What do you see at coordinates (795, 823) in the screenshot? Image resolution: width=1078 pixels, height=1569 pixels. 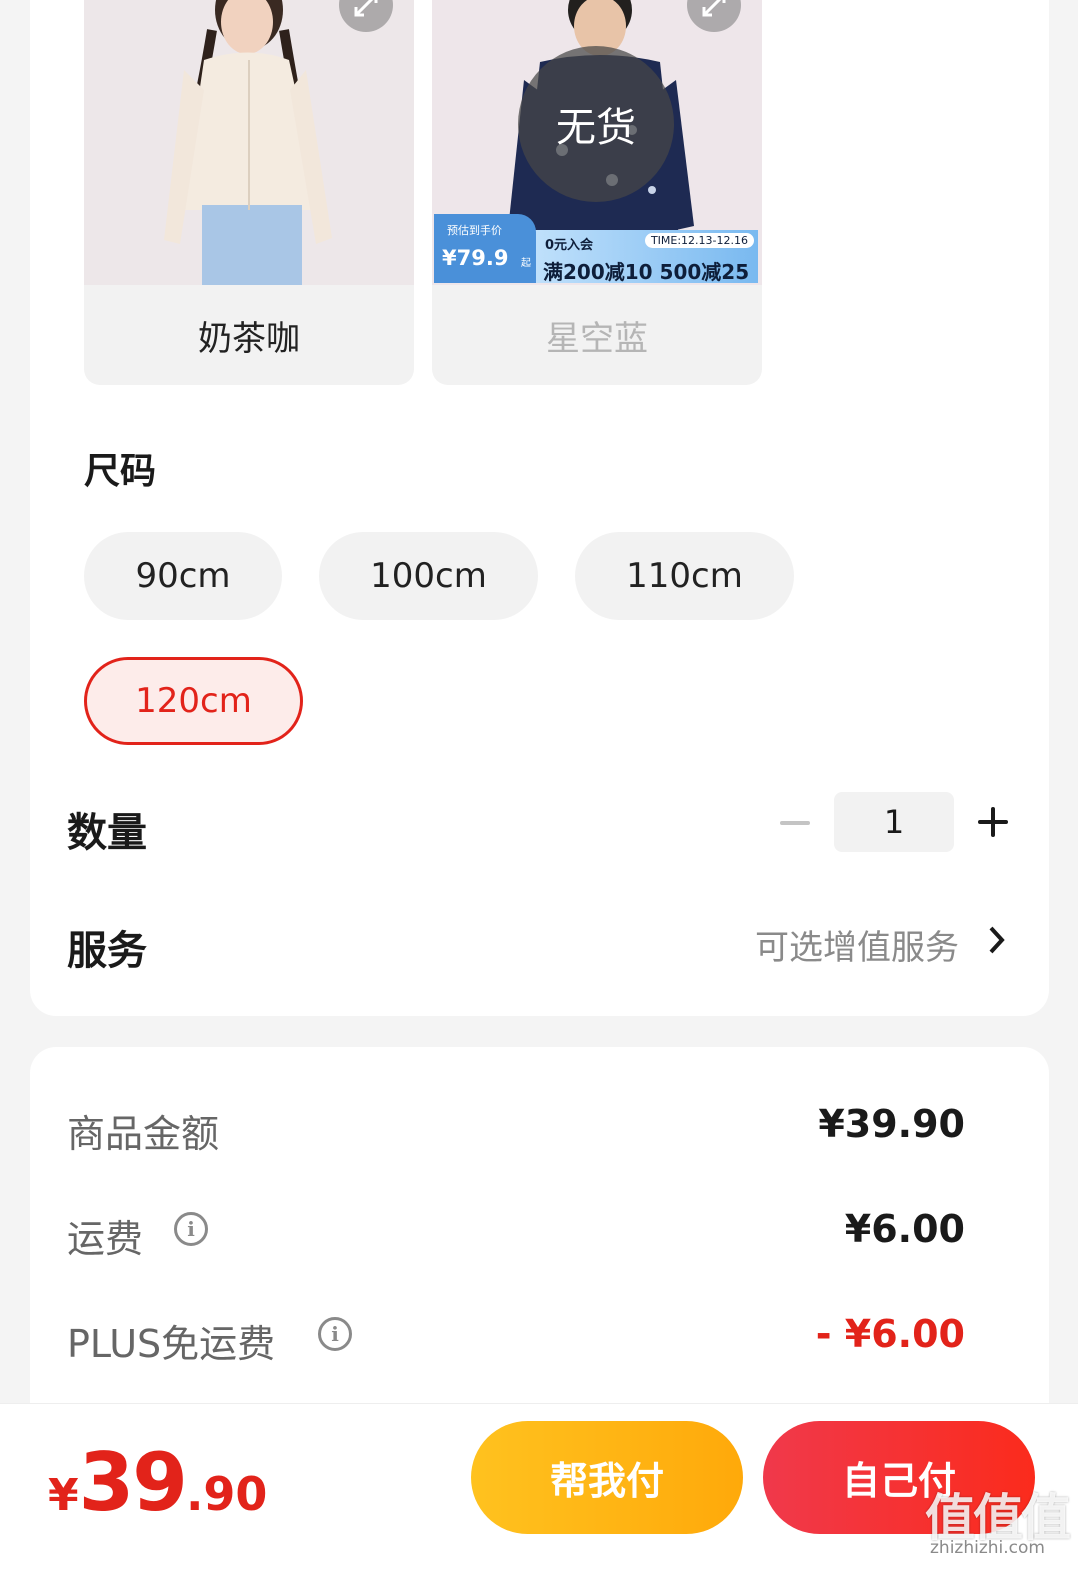 I see `minus-icon` at bounding box center [795, 823].